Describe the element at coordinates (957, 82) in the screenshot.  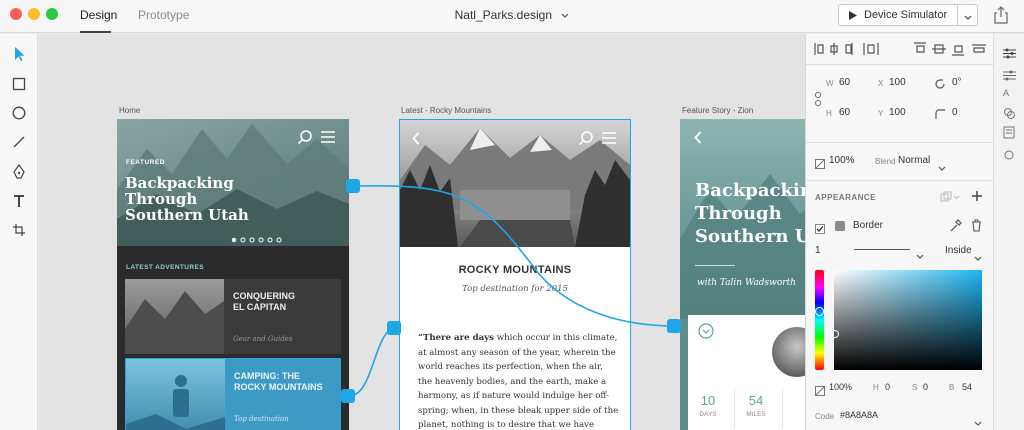
I see `rotation-field: 0°` at that location.